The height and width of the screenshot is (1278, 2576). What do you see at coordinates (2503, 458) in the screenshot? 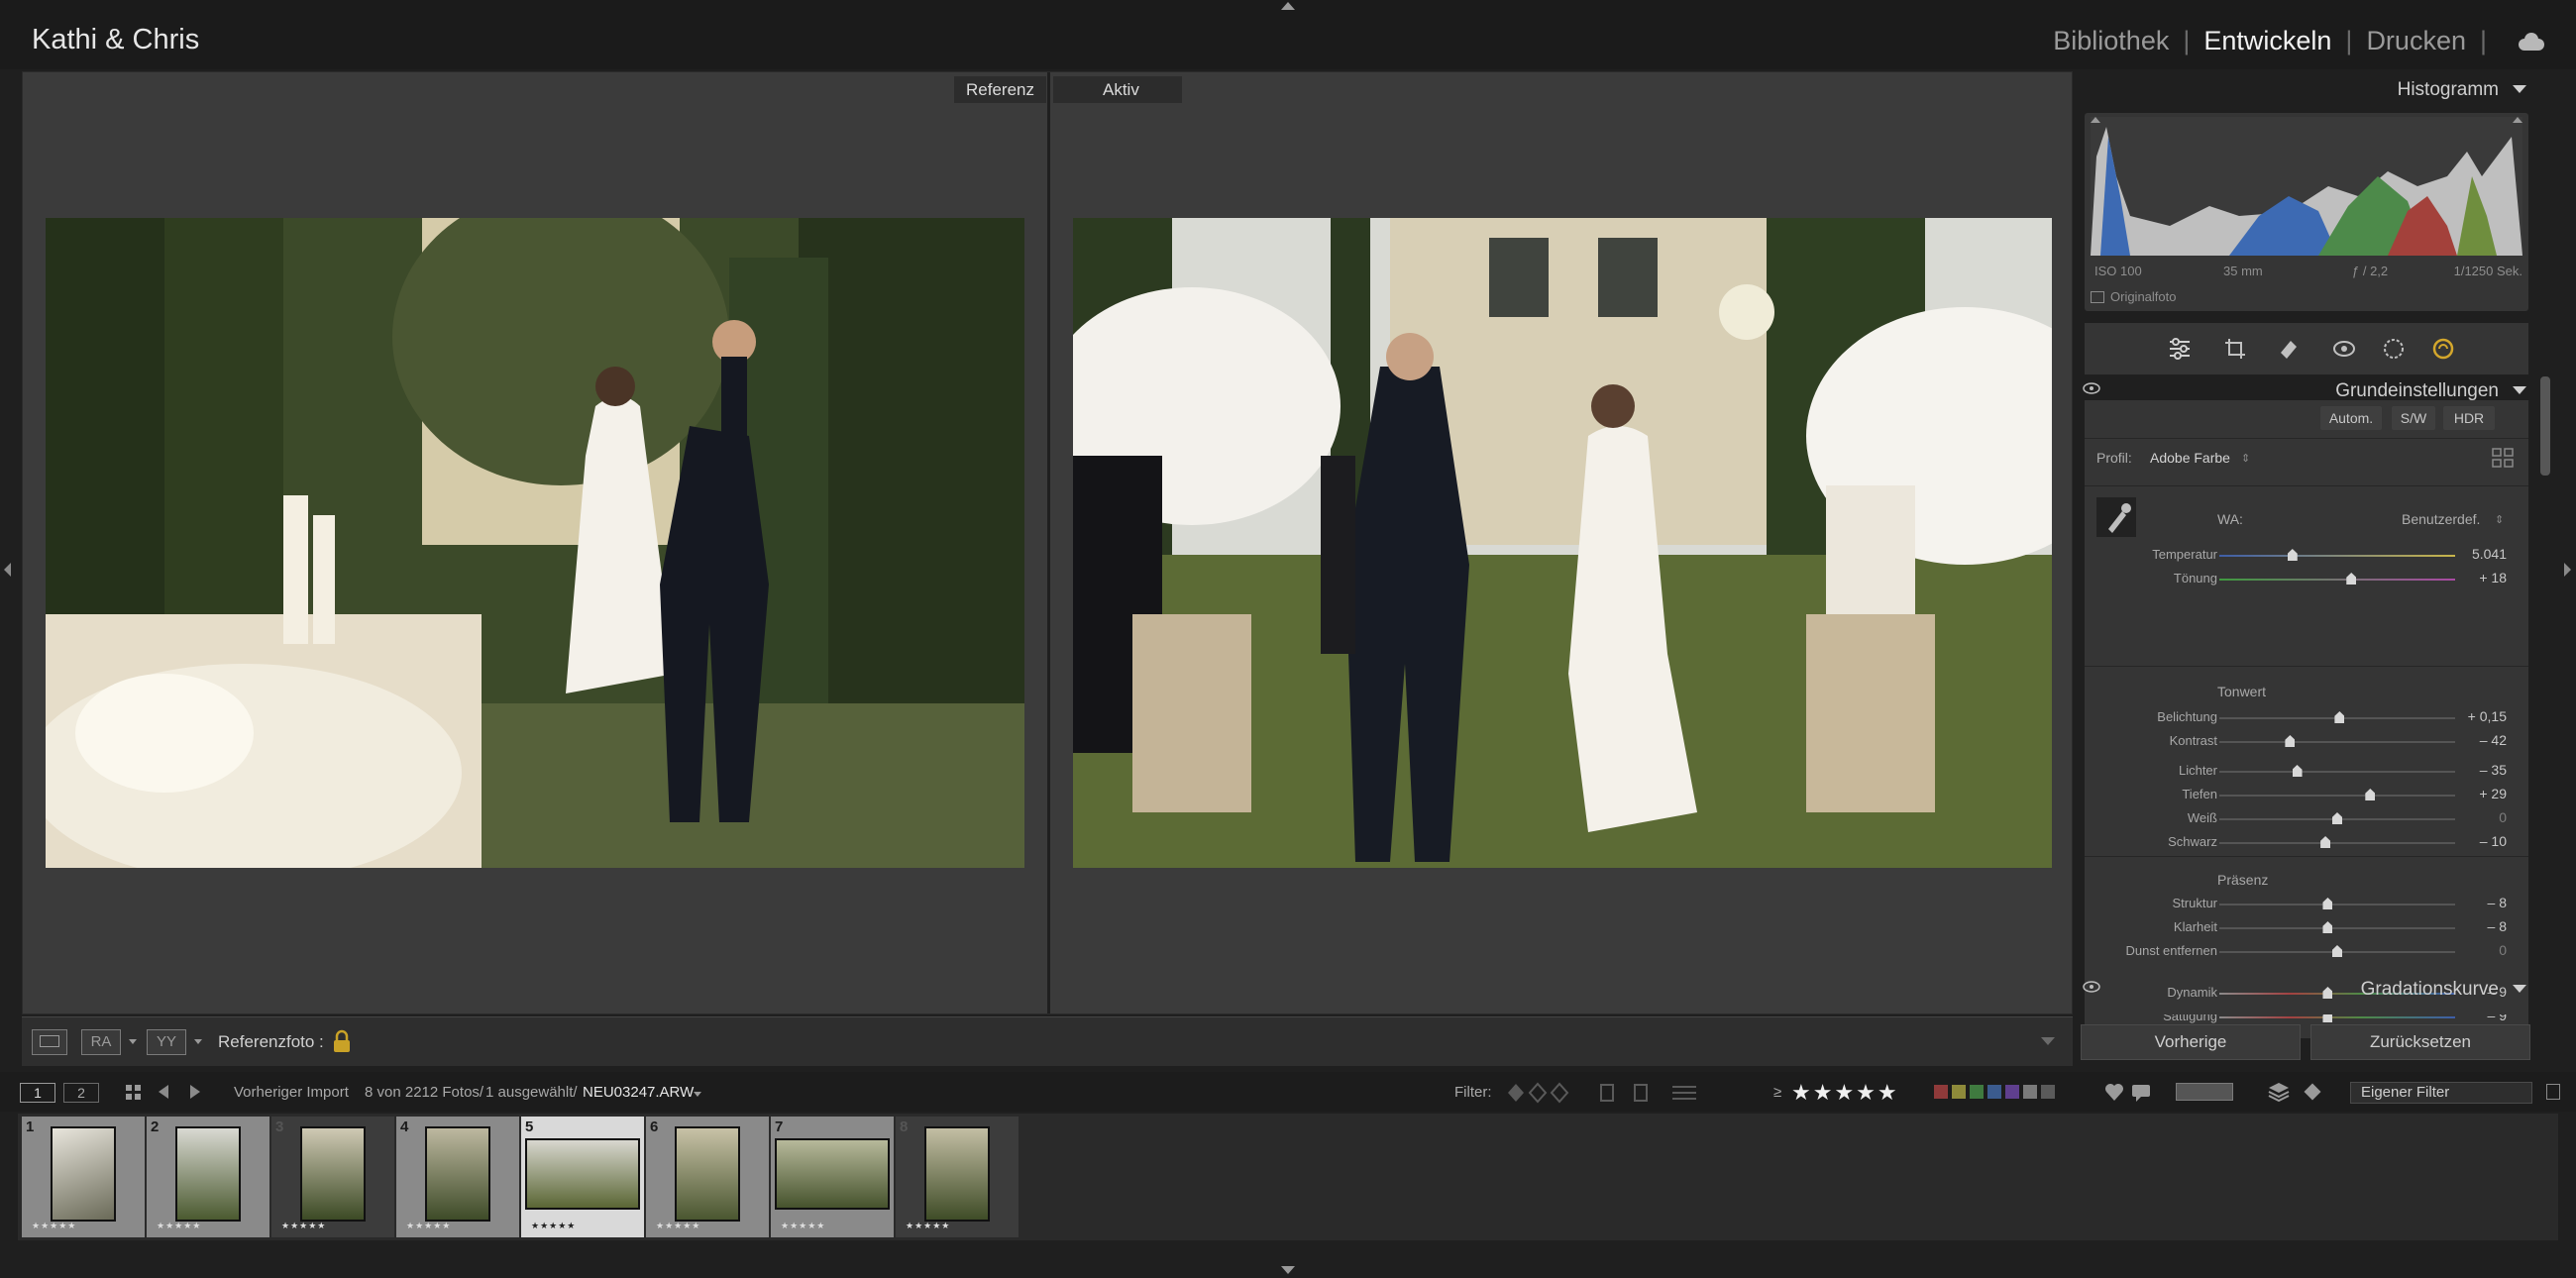
I see `profile-browser-icon` at bounding box center [2503, 458].